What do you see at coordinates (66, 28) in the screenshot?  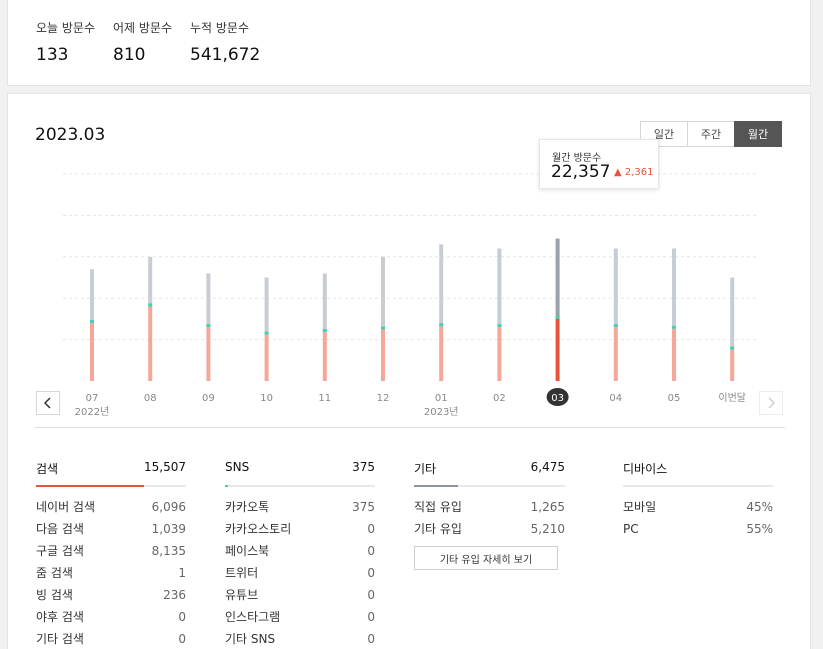 I see `stat-today-label: 오늘 방문수` at bounding box center [66, 28].